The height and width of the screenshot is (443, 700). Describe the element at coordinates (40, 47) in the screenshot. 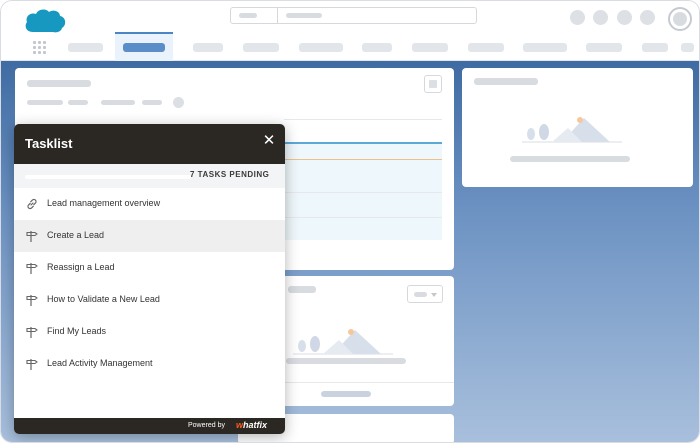

I see `app-launcher-icon` at that location.